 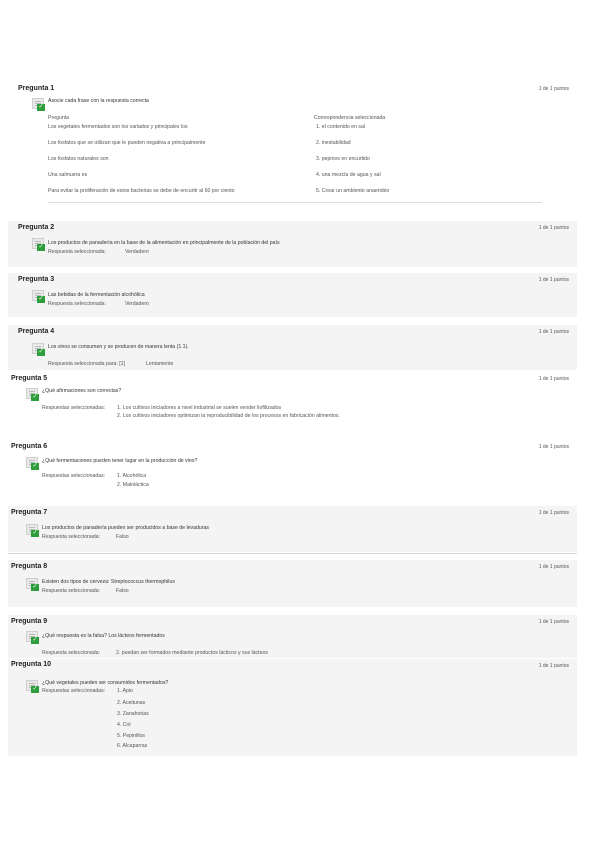 What do you see at coordinates (36, 227) in the screenshot?
I see `question-title: Pregunta 2` at bounding box center [36, 227].